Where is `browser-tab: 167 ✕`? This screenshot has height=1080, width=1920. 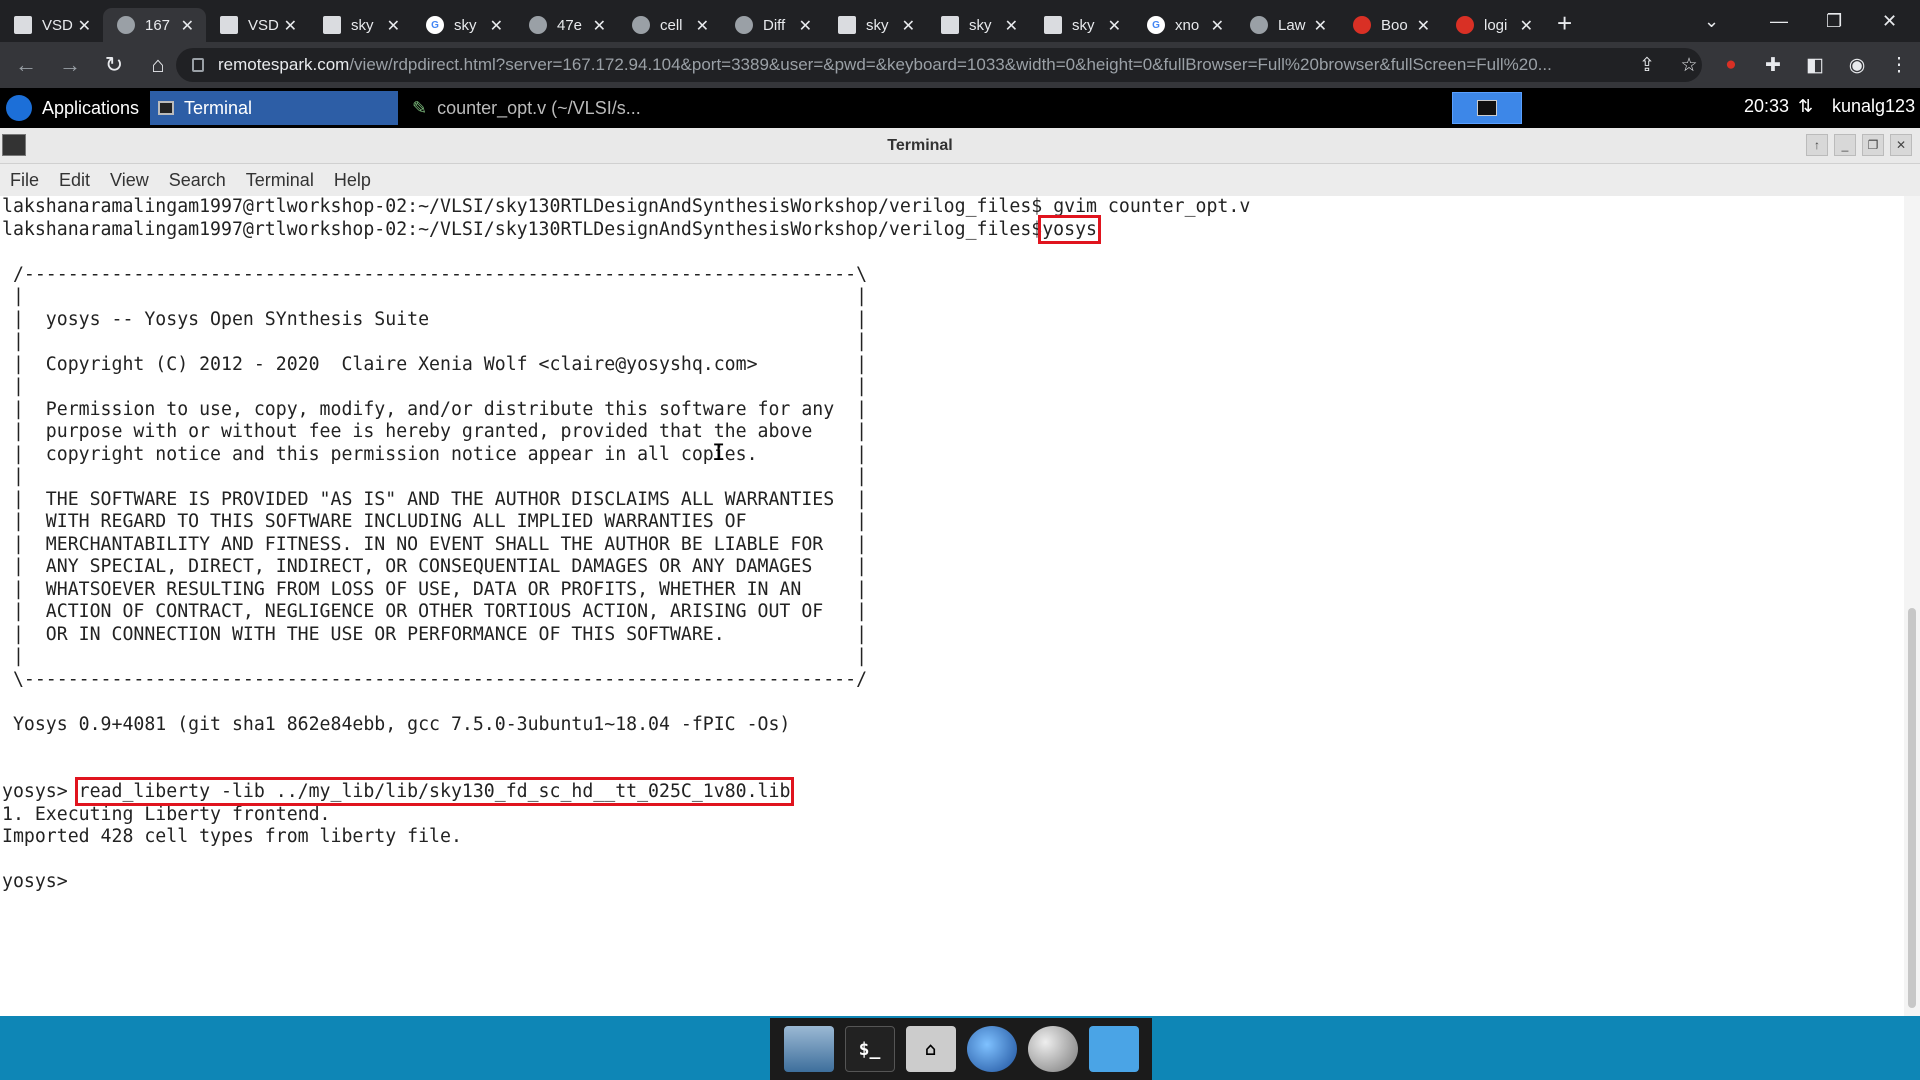 browser-tab: 167 ✕ is located at coordinates (154, 25).